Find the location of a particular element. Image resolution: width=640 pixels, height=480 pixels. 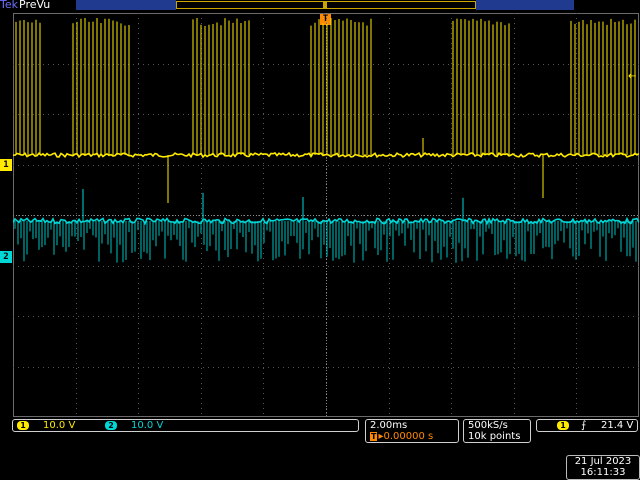

rising-edge-icon: ⨍ is located at coordinates (584, 425).